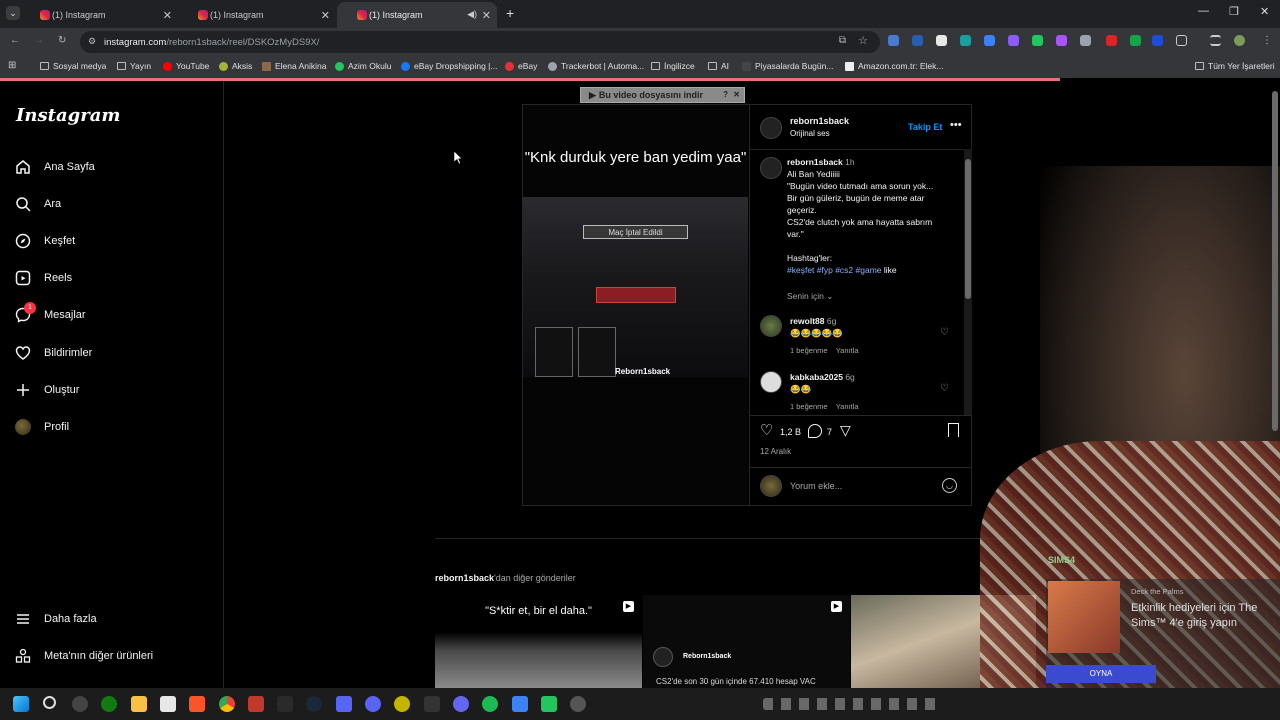 This screenshot has height=720, width=1280. What do you see at coordinates (285, 704) in the screenshot?
I see `epic-games-icon` at bounding box center [285, 704].